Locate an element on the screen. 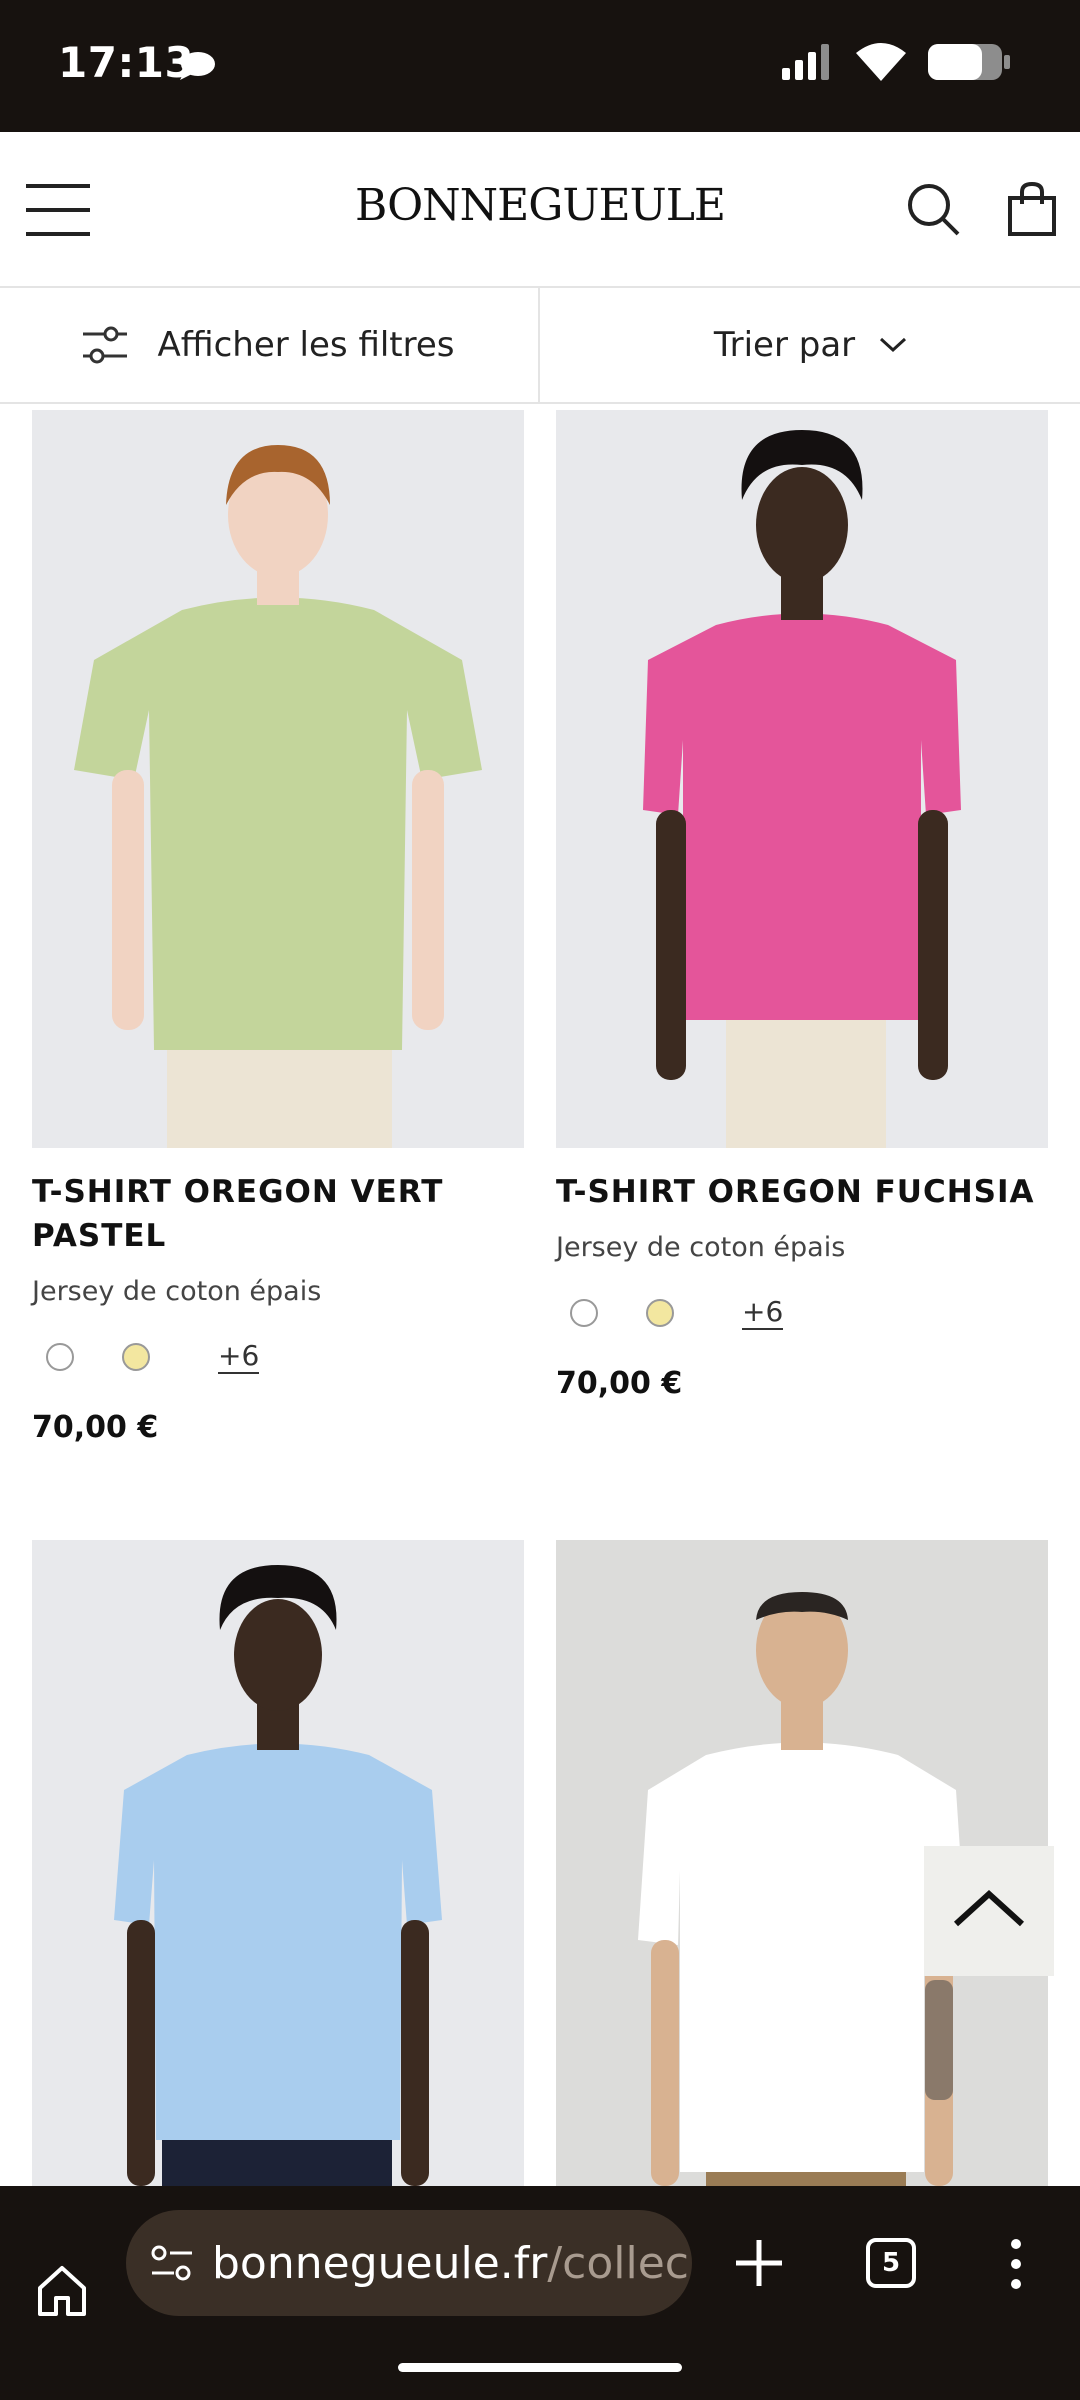 The height and width of the screenshot is (2400, 1080). signal-icon is located at coordinates (805, 62).